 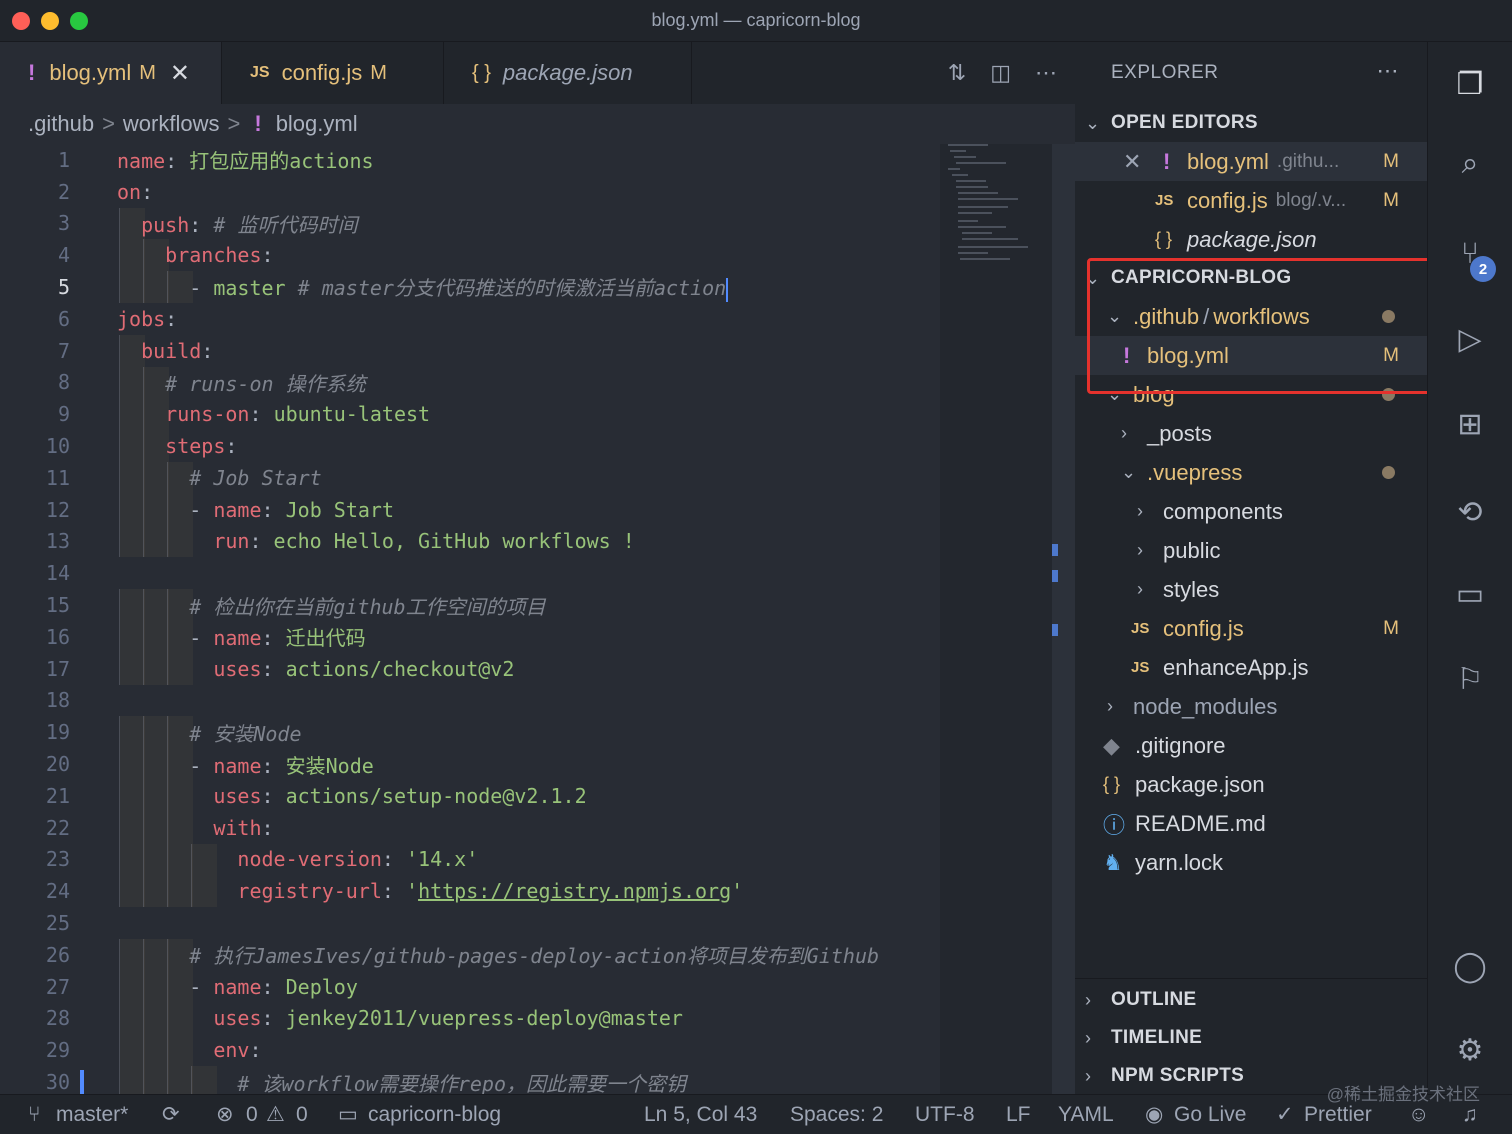 What do you see at coordinates (1251, 628) in the screenshot?
I see `tree-file-config-js: JS config.js M` at bounding box center [1251, 628].